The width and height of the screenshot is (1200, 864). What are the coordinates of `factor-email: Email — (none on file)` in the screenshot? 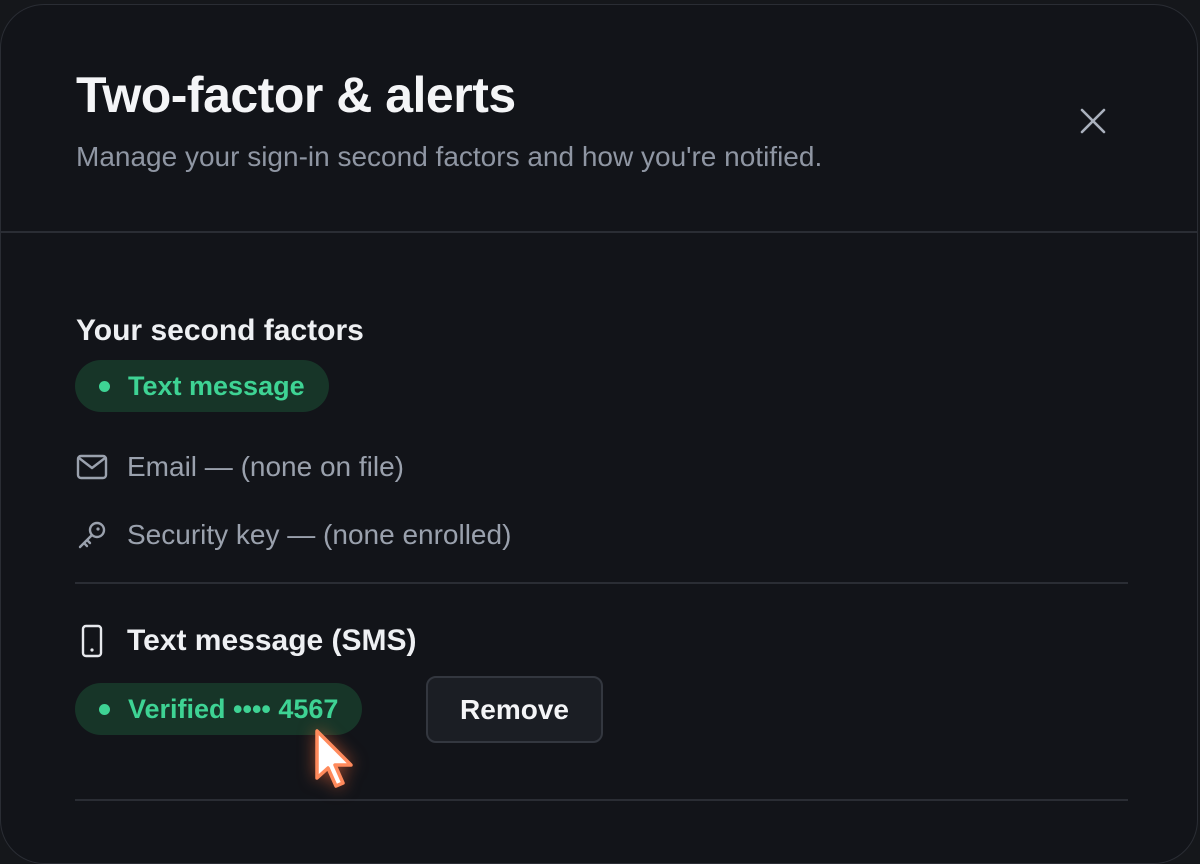 It's located at (239, 467).